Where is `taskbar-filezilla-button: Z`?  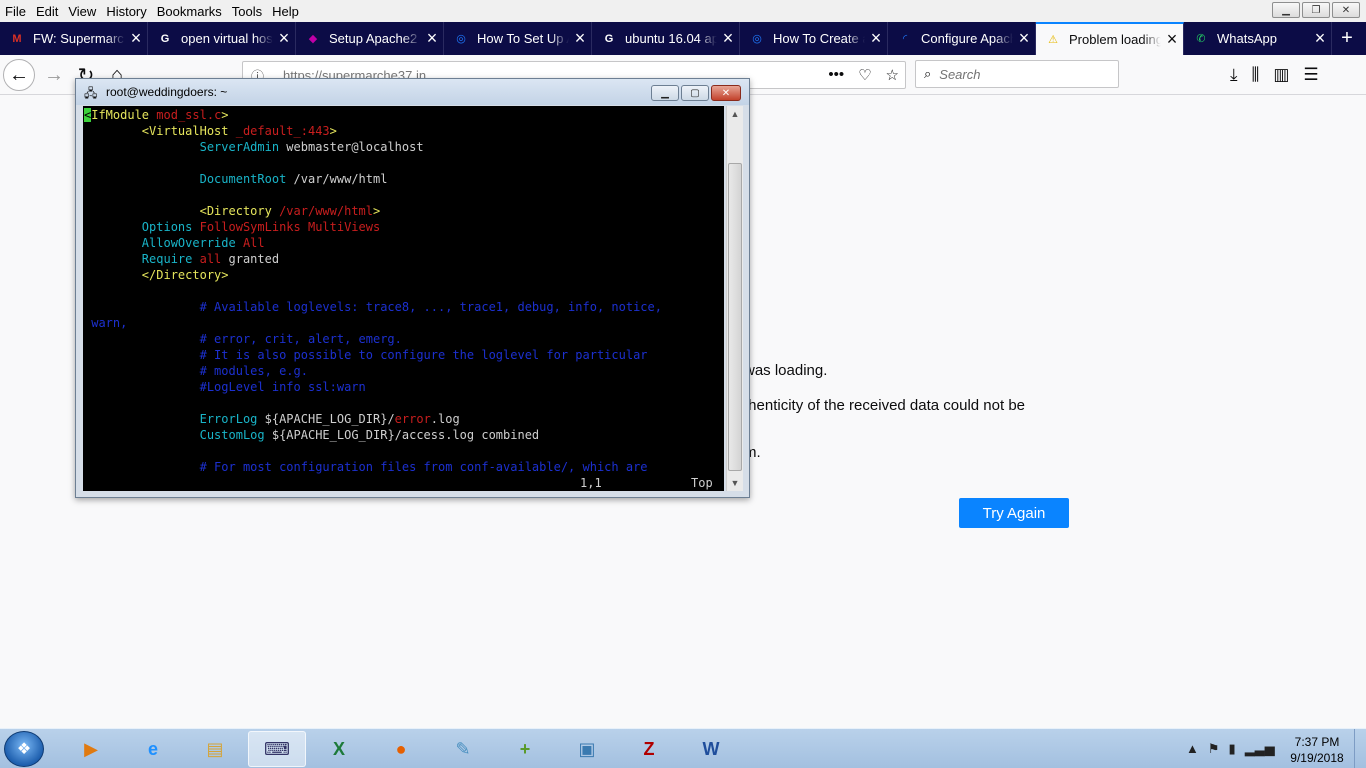 taskbar-filezilla-button: Z is located at coordinates (649, 749).